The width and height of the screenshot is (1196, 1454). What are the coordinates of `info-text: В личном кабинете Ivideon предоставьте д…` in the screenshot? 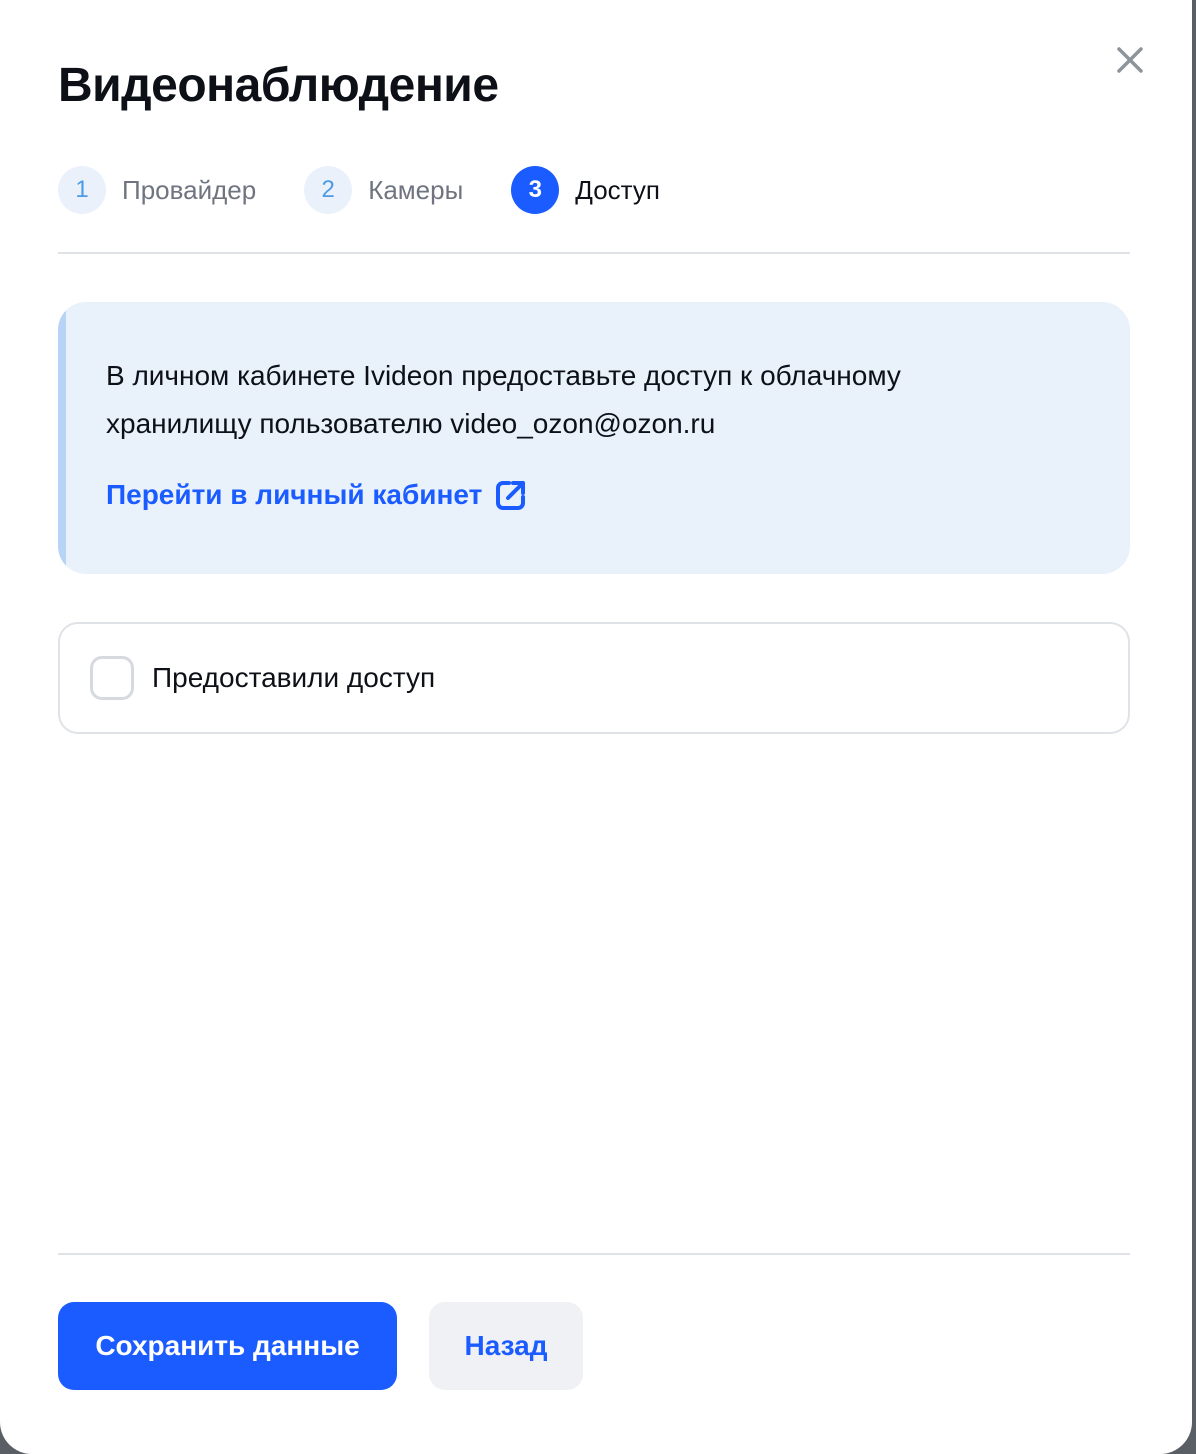 It's located at (594, 400).